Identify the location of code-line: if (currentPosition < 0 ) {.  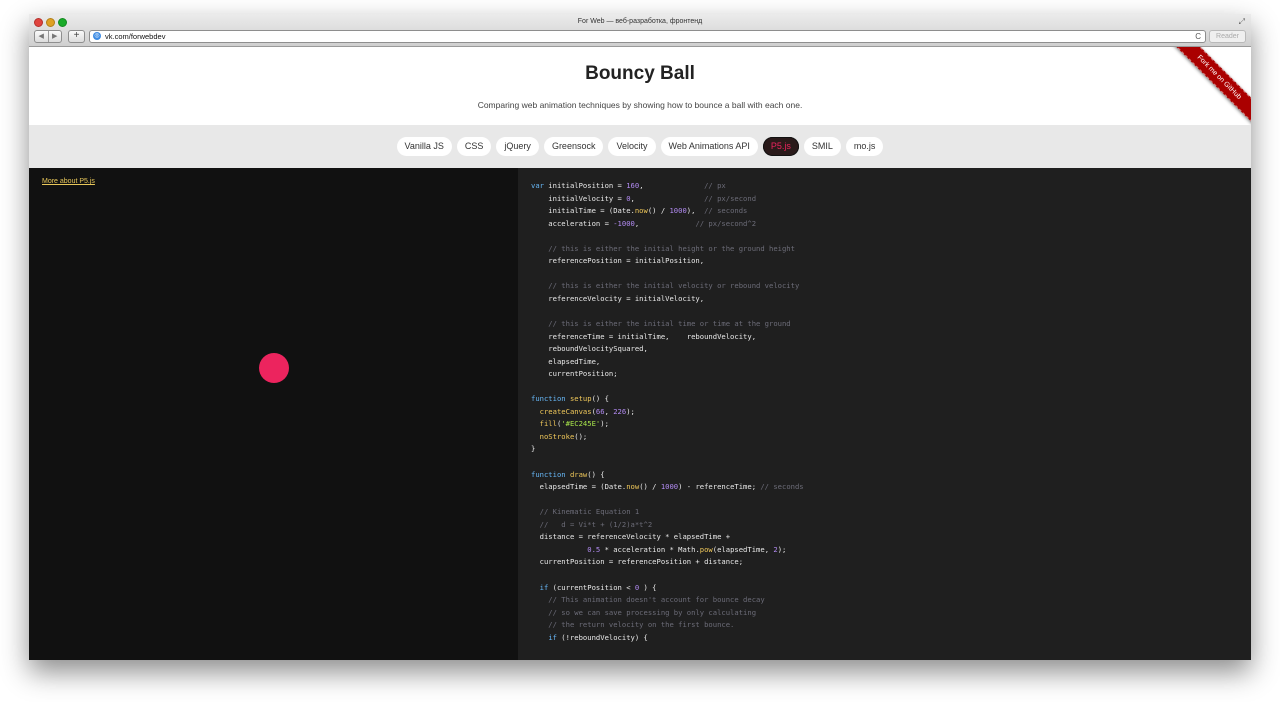
(598, 587).